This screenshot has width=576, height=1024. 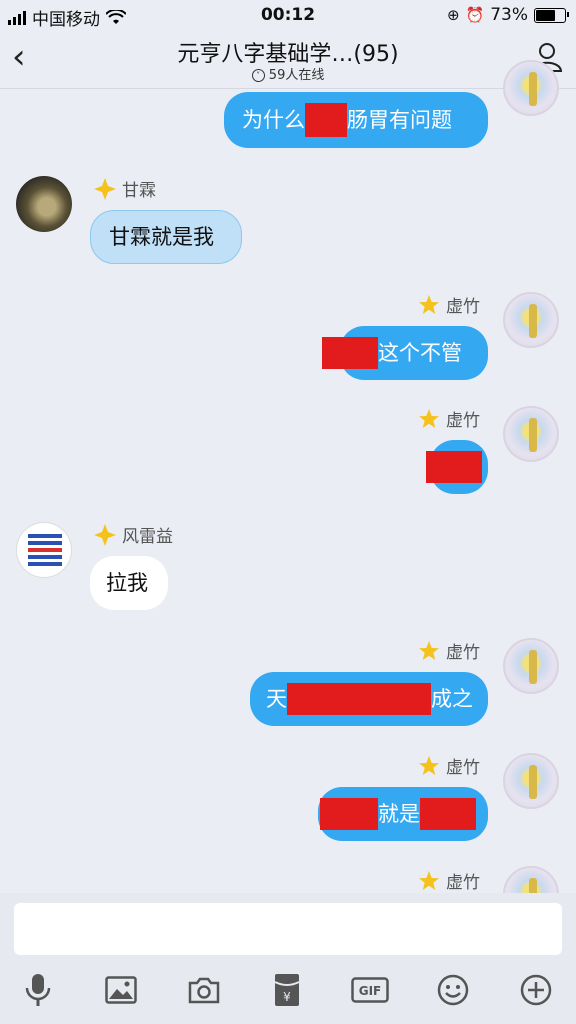 What do you see at coordinates (288, 73) in the screenshot?
I see `online-count: ˅ 59人在线` at bounding box center [288, 73].